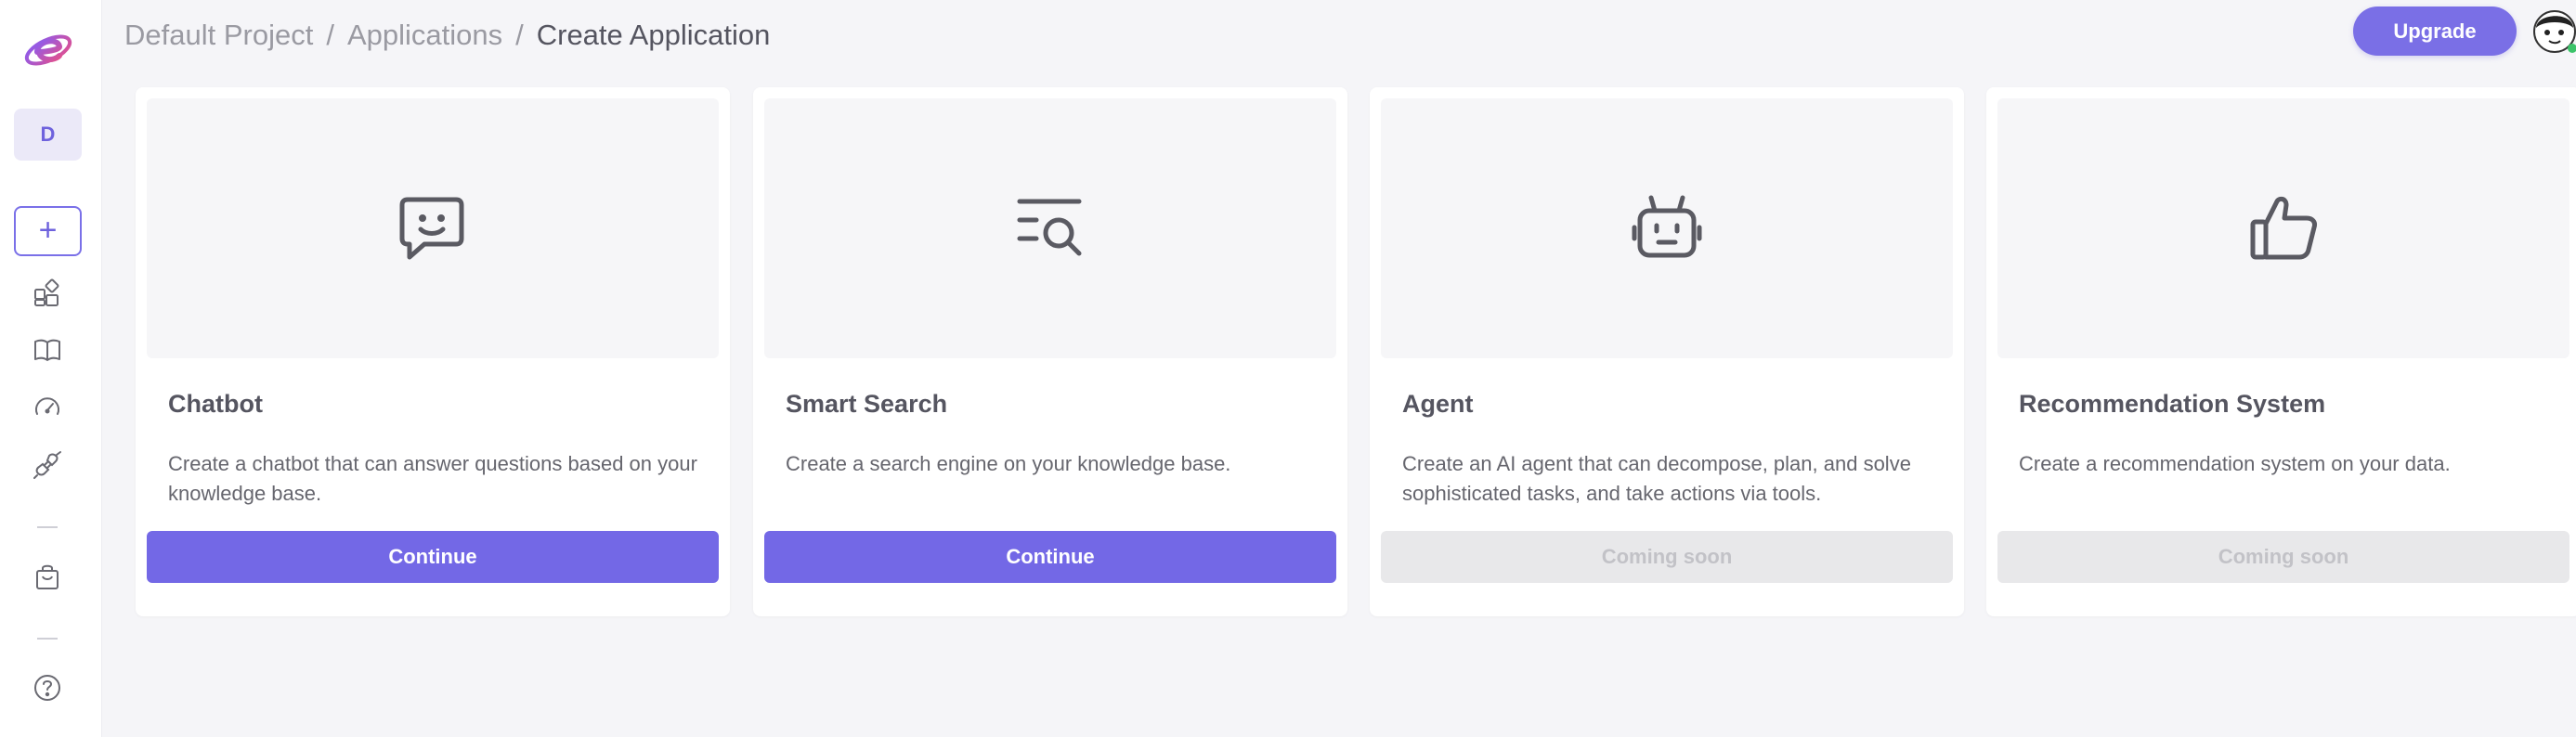 This screenshot has width=2576, height=737. I want to click on robot-icon, so click(1667, 226).